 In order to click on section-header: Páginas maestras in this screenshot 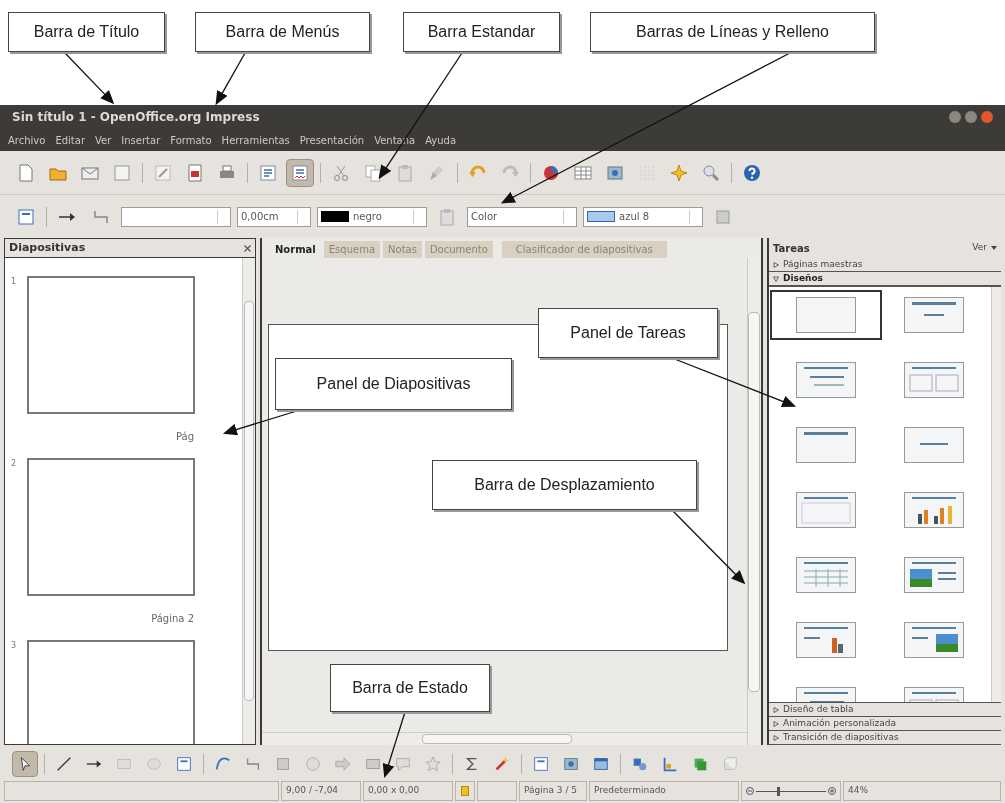, I will do `click(885, 265)`.